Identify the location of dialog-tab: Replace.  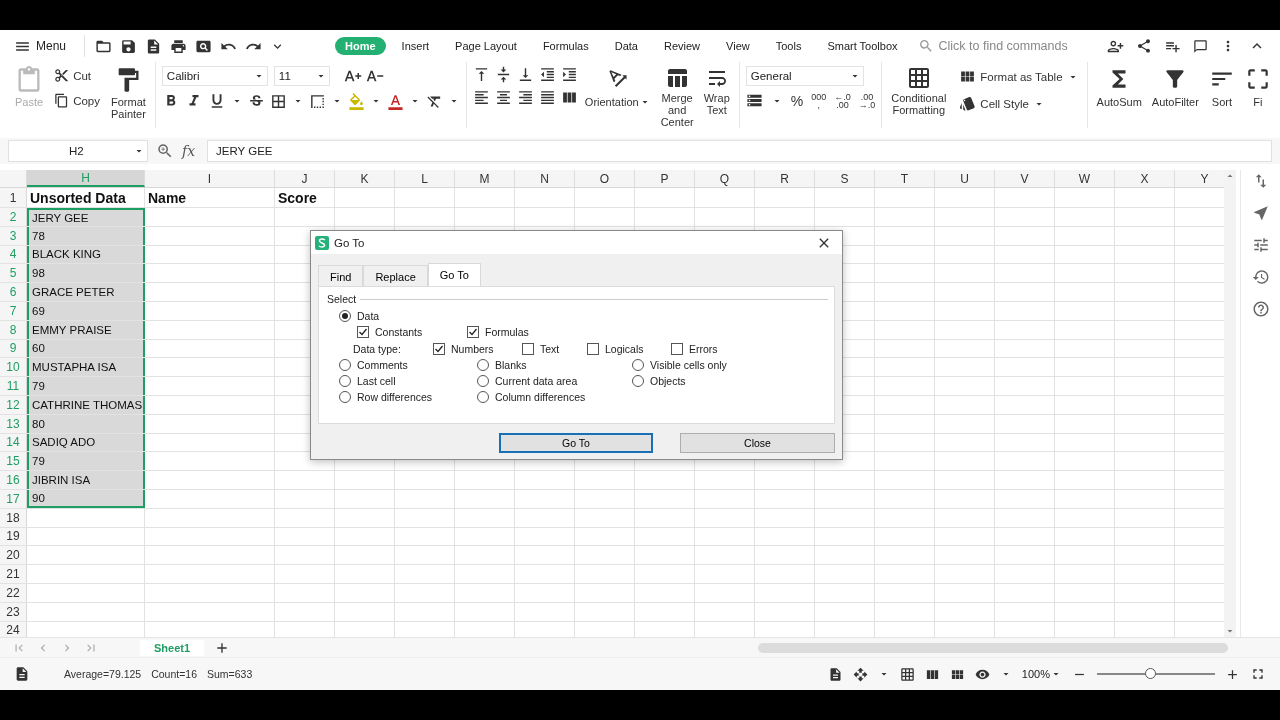
(395, 275).